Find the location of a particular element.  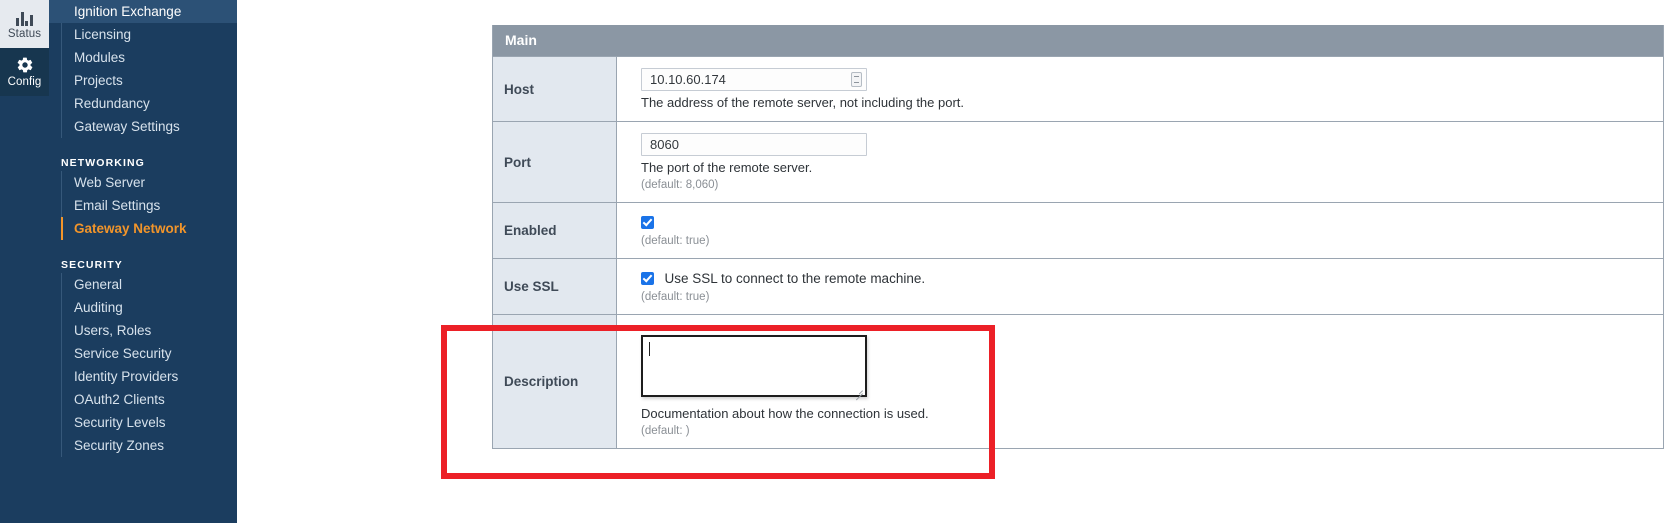

rail-item-config: Config is located at coordinates (24, 72).